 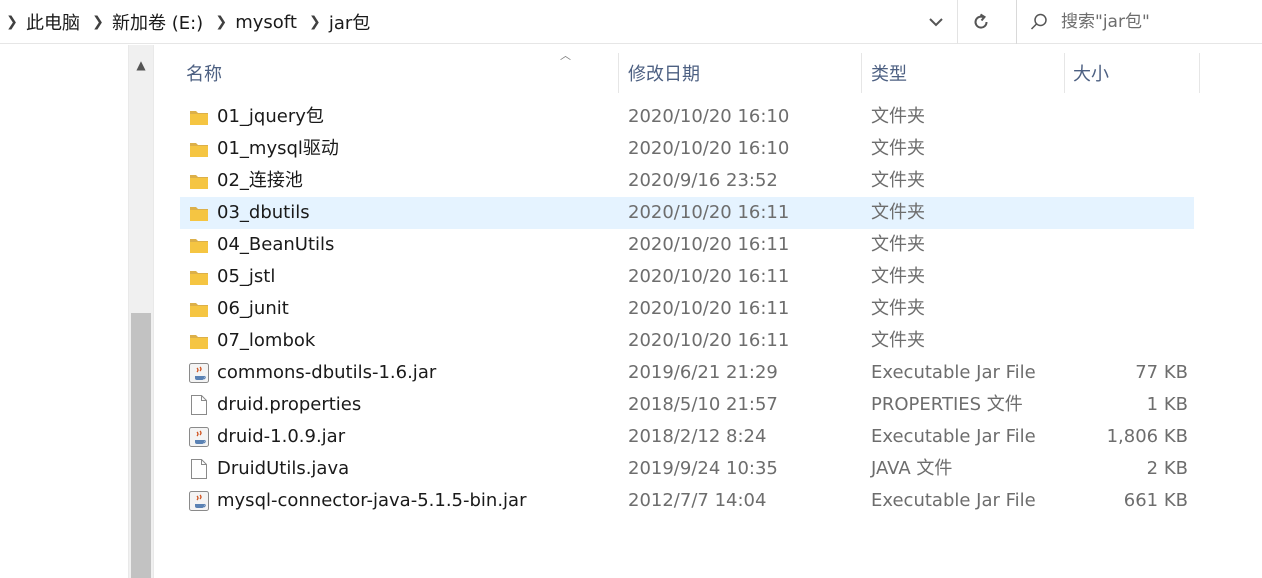 What do you see at coordinates (246, 276) in the screenshot?
I see `file-name: 05_jstl` at bounding box center [246, 276].